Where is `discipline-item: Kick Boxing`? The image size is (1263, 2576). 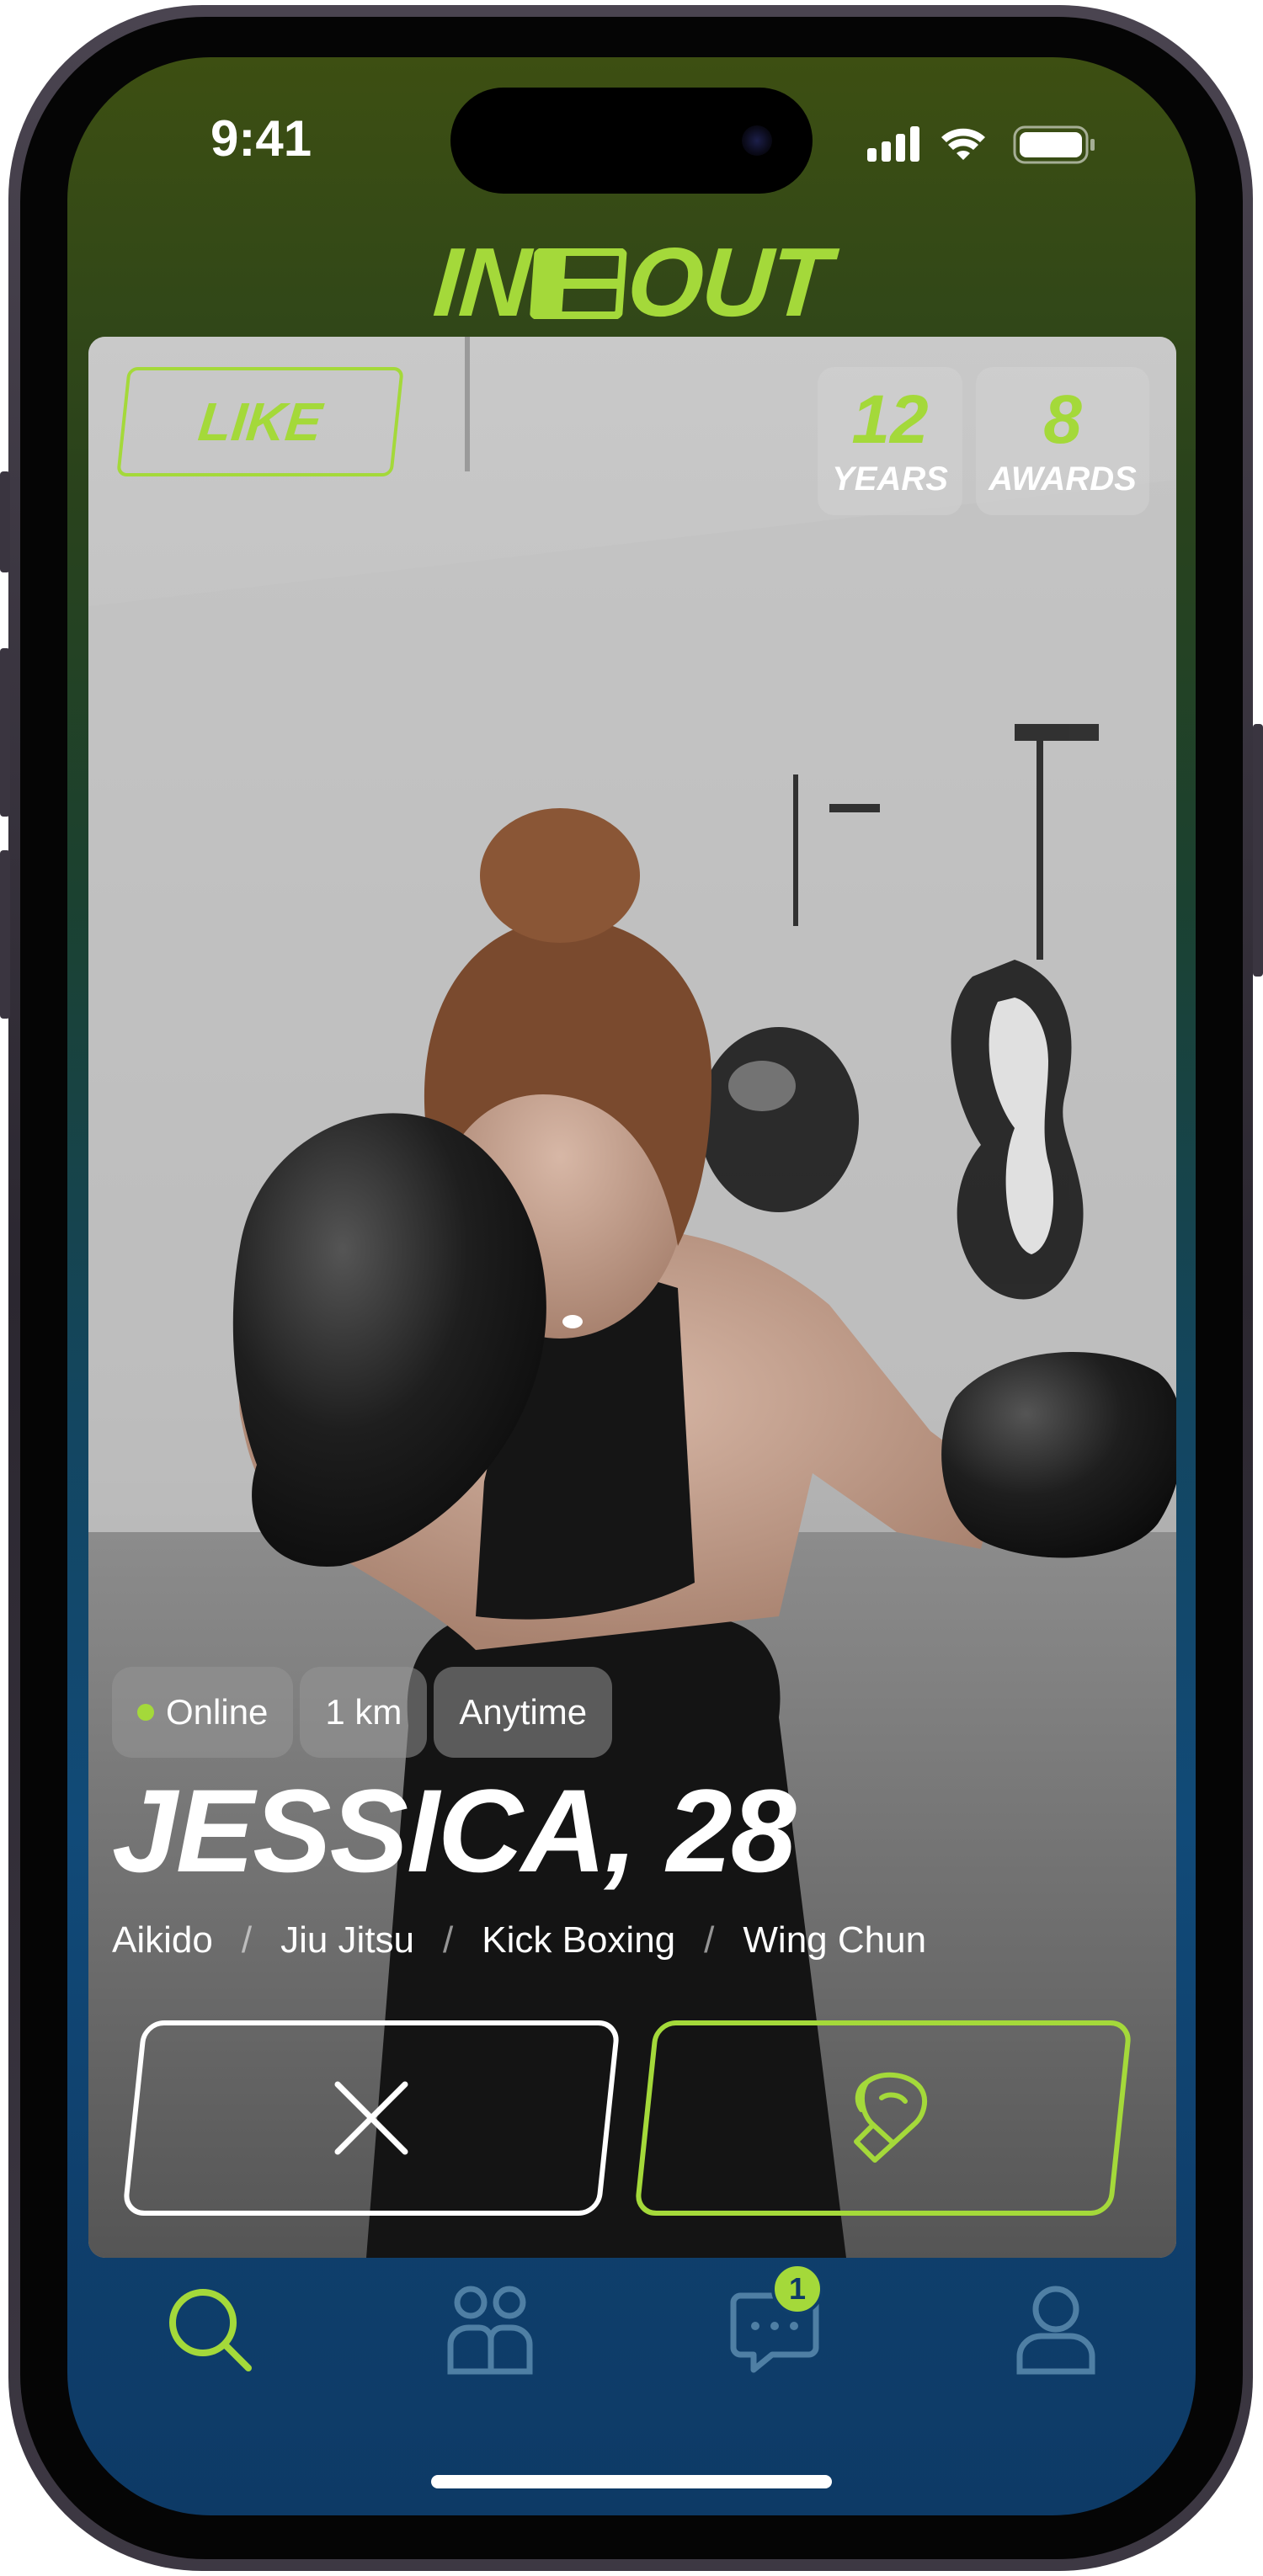
discipline-item: Kick Boxing is located at coordinates (579, 1940).